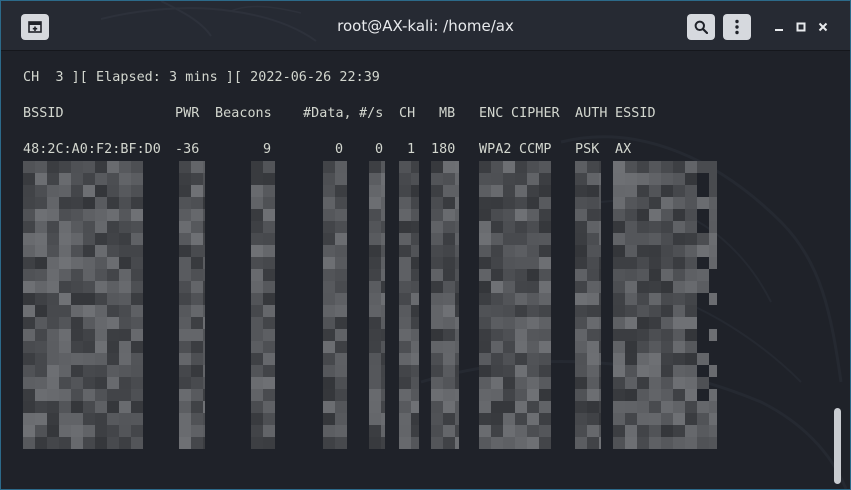 This screenshot has height=490, width=851. What do you see at coordinates (837, 446) in the screenshot?
I see `scrollbar-thumb` at bounding box center [837, 446].